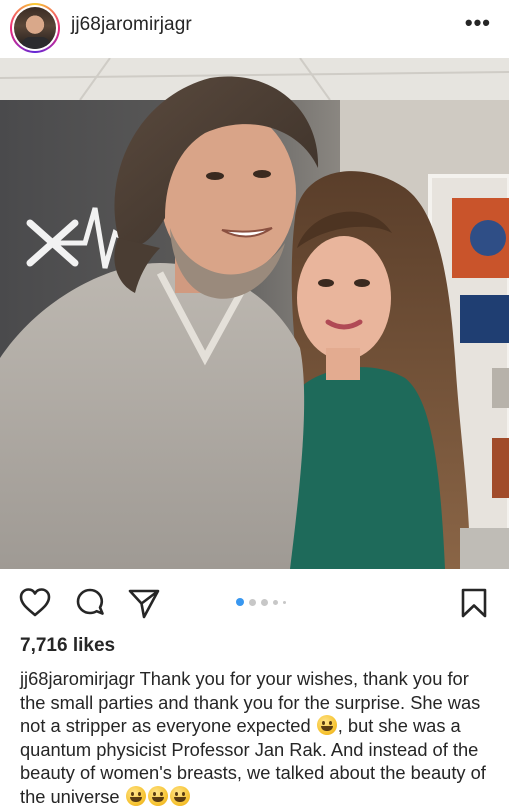 The image size is (509, 808). What do you see at coordinates (77, 678) in the screenshot?
I see `caption-username: jj68jaromirjagr` at bounding box center [77, 678].